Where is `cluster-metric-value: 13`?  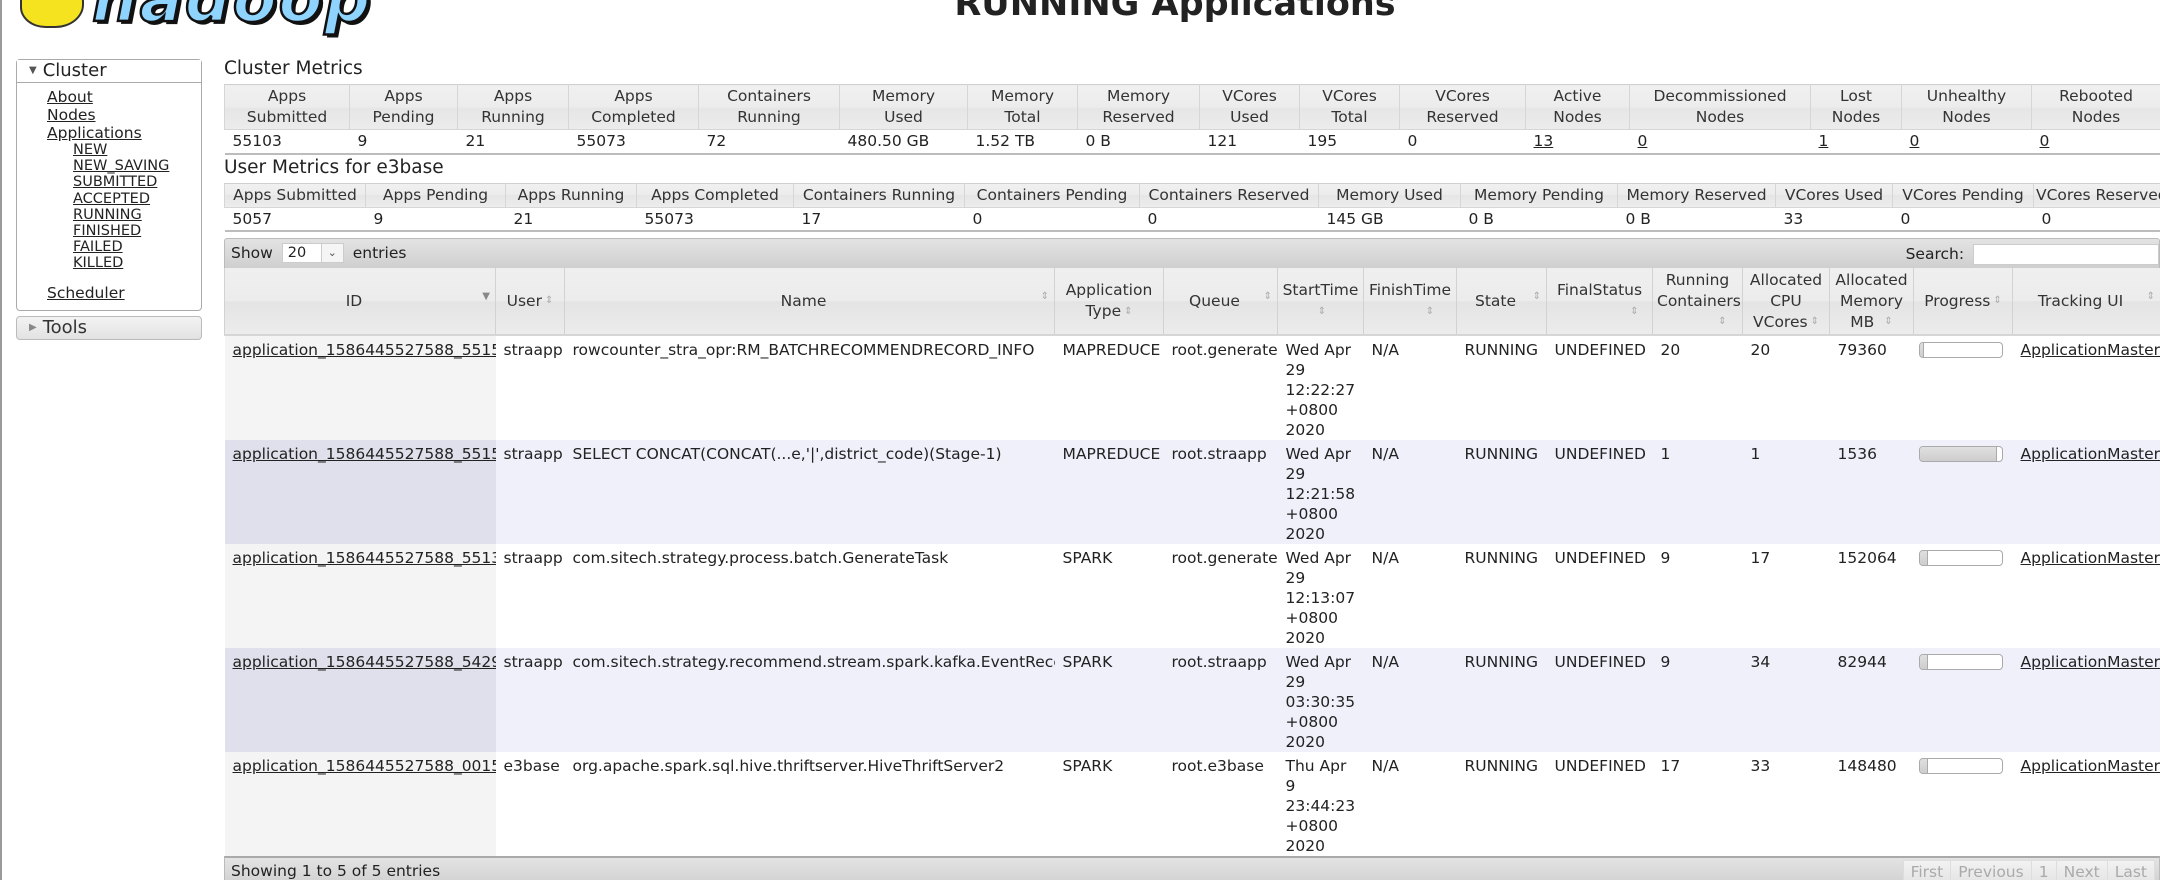 cluster-metric-value: 13 is located at coordinates (1577, 142).